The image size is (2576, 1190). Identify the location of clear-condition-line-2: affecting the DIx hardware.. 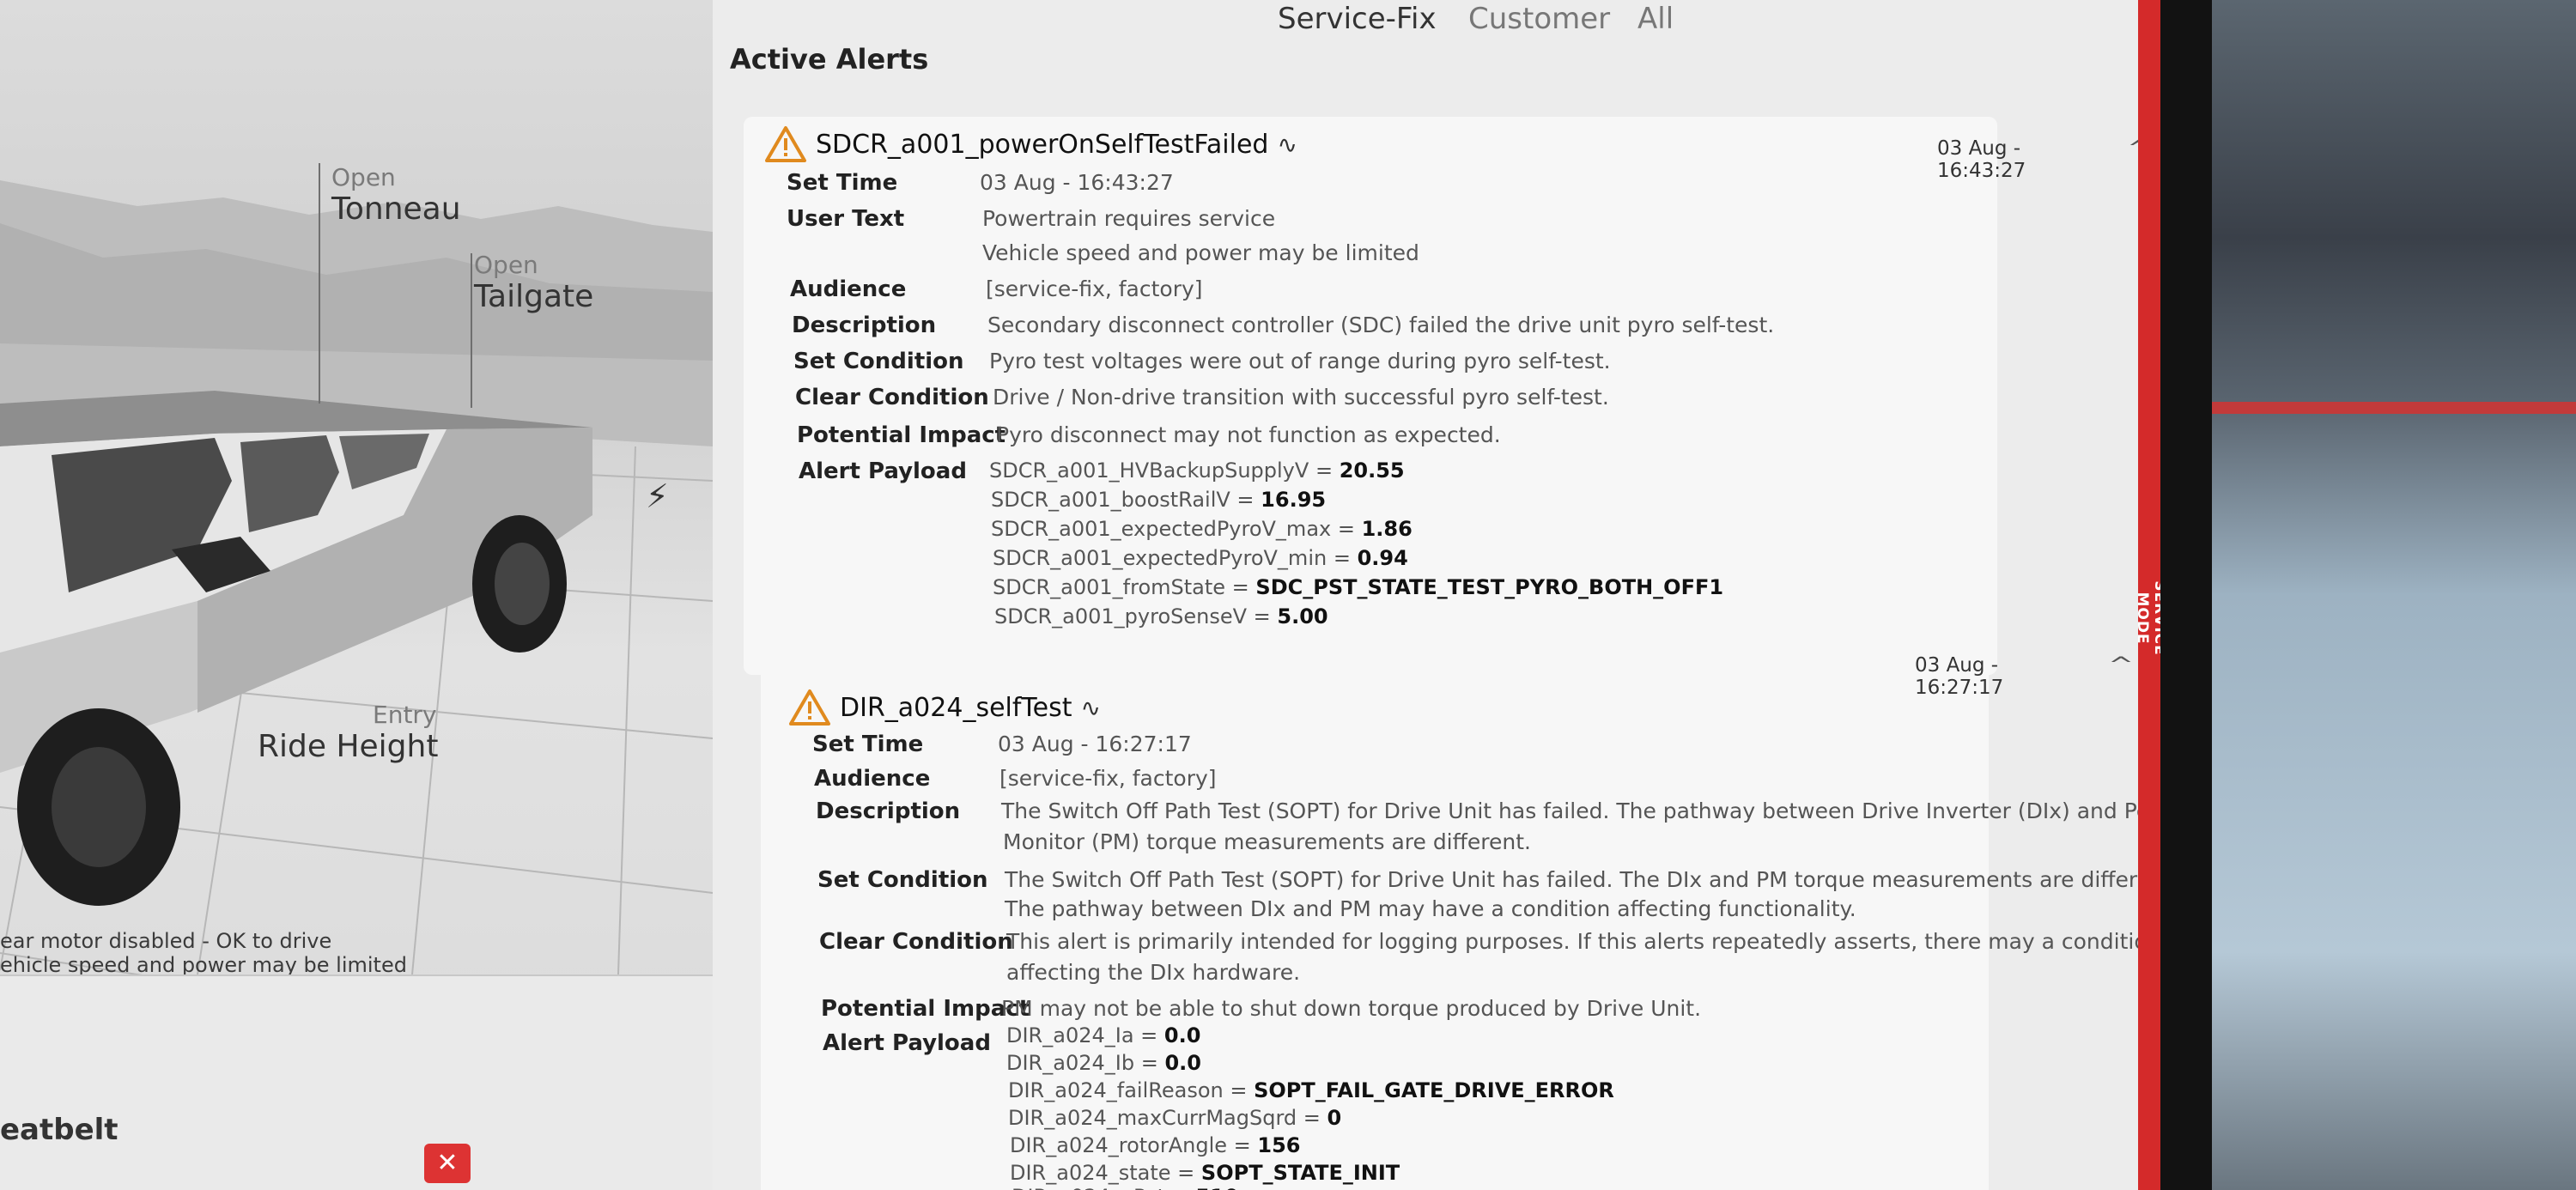
(1153, 972).